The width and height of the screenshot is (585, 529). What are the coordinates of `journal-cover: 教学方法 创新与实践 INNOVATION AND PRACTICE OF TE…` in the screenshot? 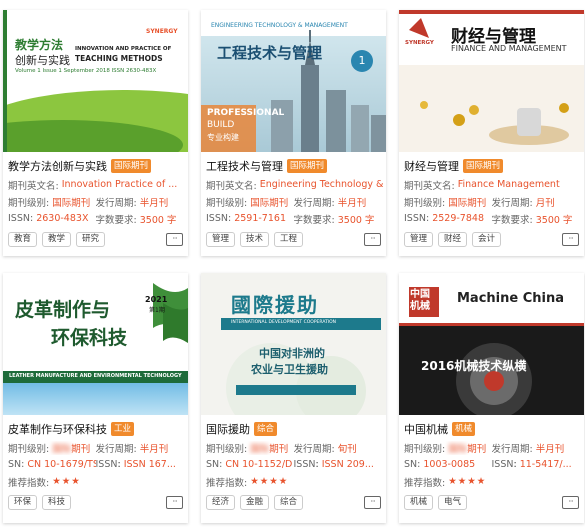 It's located at (95, 81).